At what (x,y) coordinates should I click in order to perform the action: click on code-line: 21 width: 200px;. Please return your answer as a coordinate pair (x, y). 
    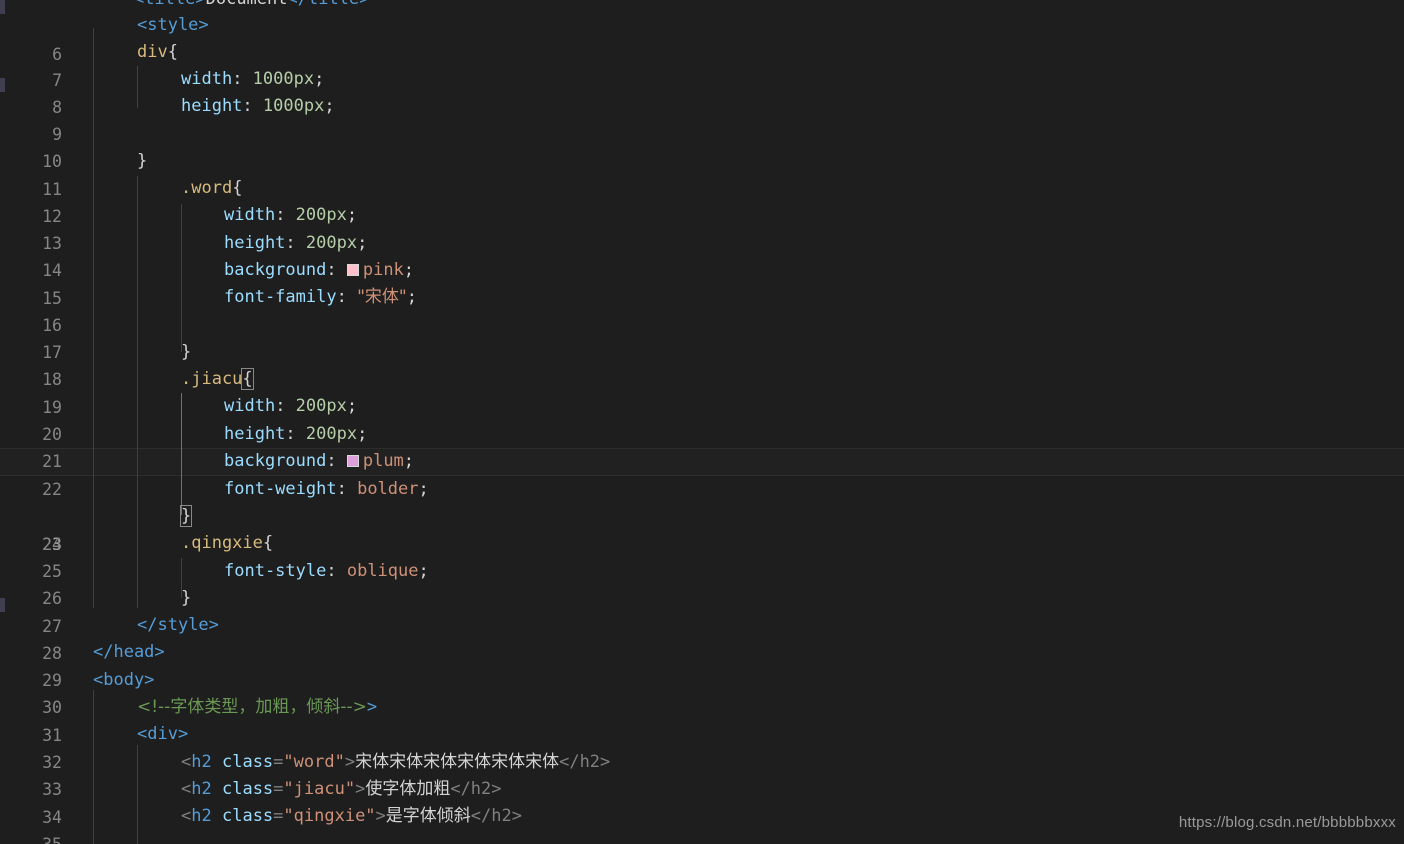
    Looking at the image, I should click on (702, 432).